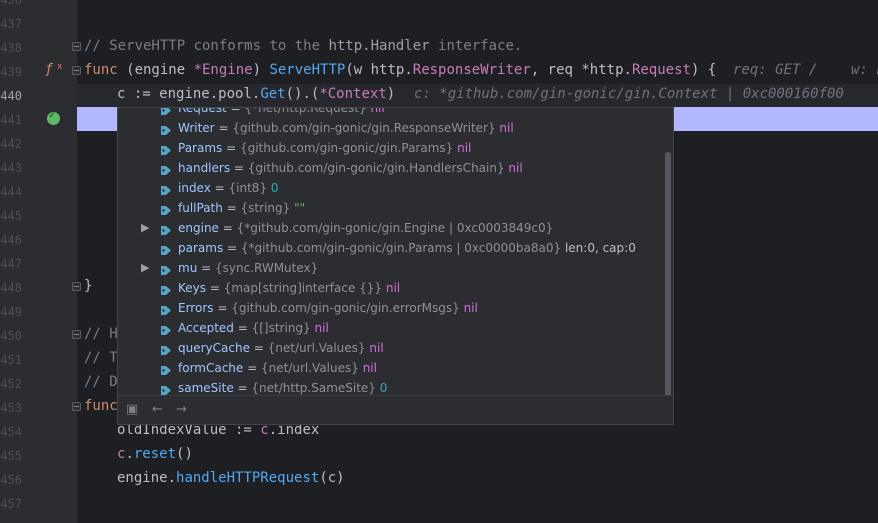 This screenshot has height=523, width=878. What do you see at coordinates (139, 46) in the screenshot?
I see `comment-text: // ServeHTTP` at bounding box center [139, 46].